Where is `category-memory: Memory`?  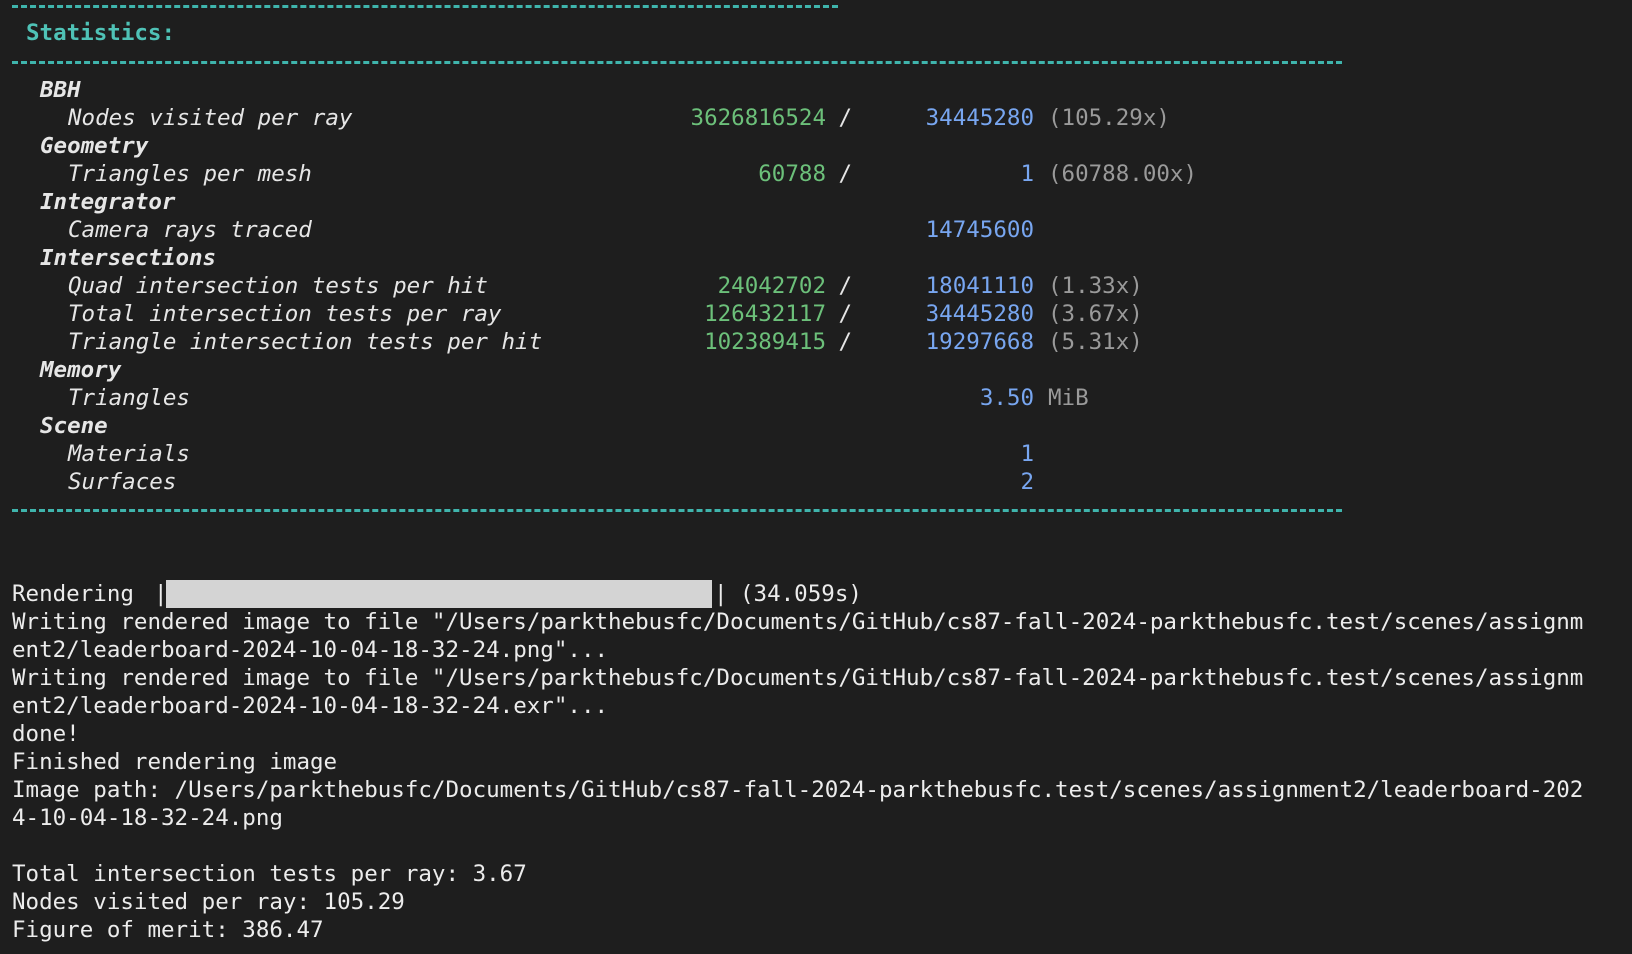 category-memory: Memory is located at coordinates (81, 370).